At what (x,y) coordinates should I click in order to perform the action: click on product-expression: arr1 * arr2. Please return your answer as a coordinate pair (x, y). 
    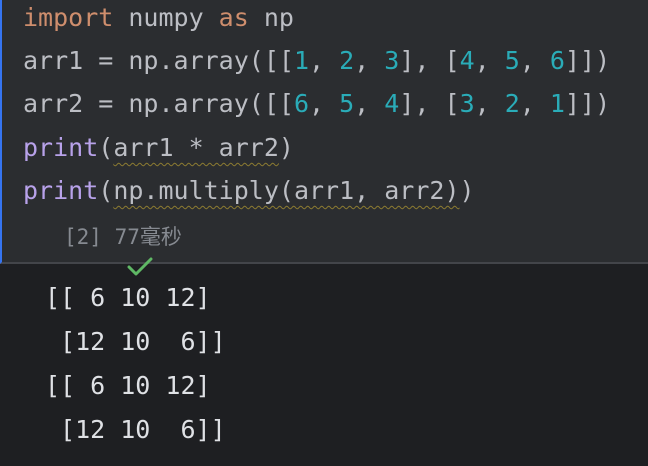
    Looking at the image, I should click on (196, 147).